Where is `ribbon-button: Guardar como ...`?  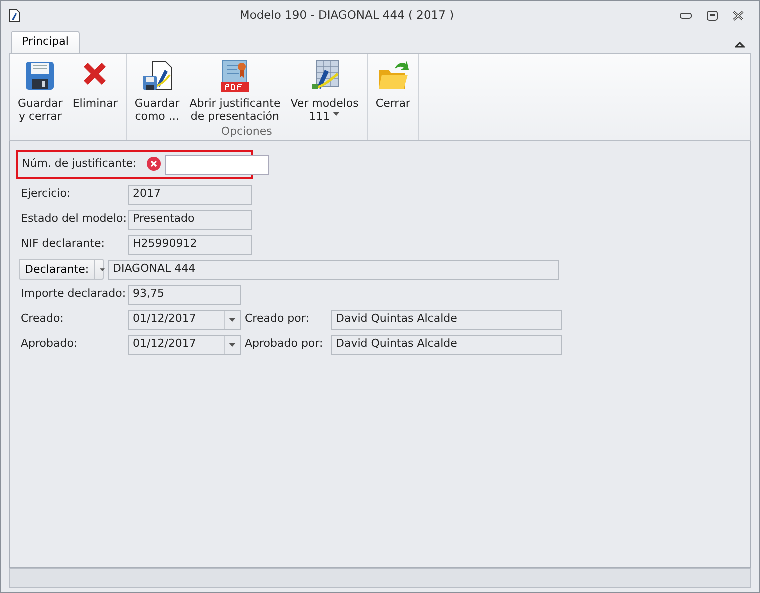 ribbon-button: Guardar como ... is located at coordinates (157, 90).